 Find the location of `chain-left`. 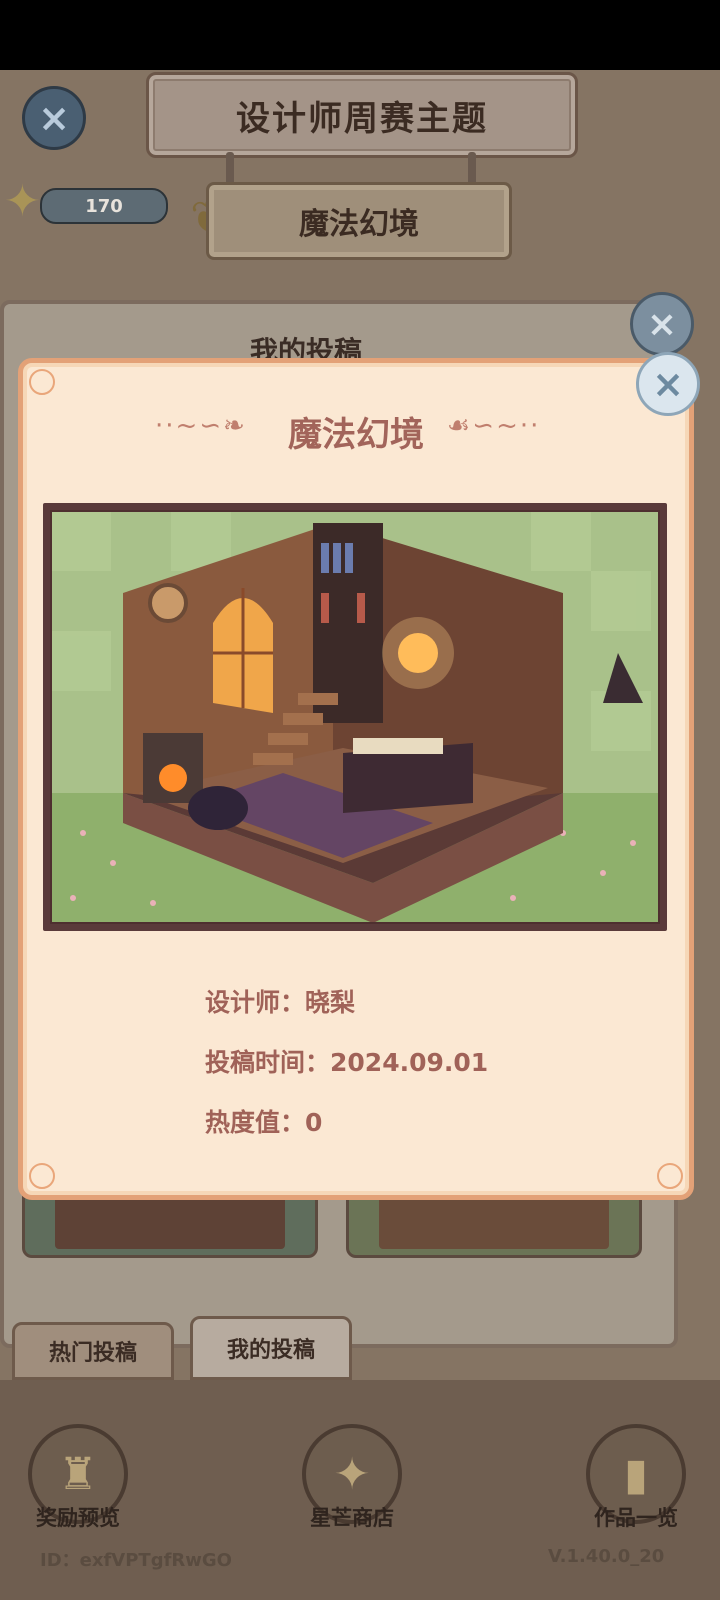

chain-left is located at coordinates (230, 169).